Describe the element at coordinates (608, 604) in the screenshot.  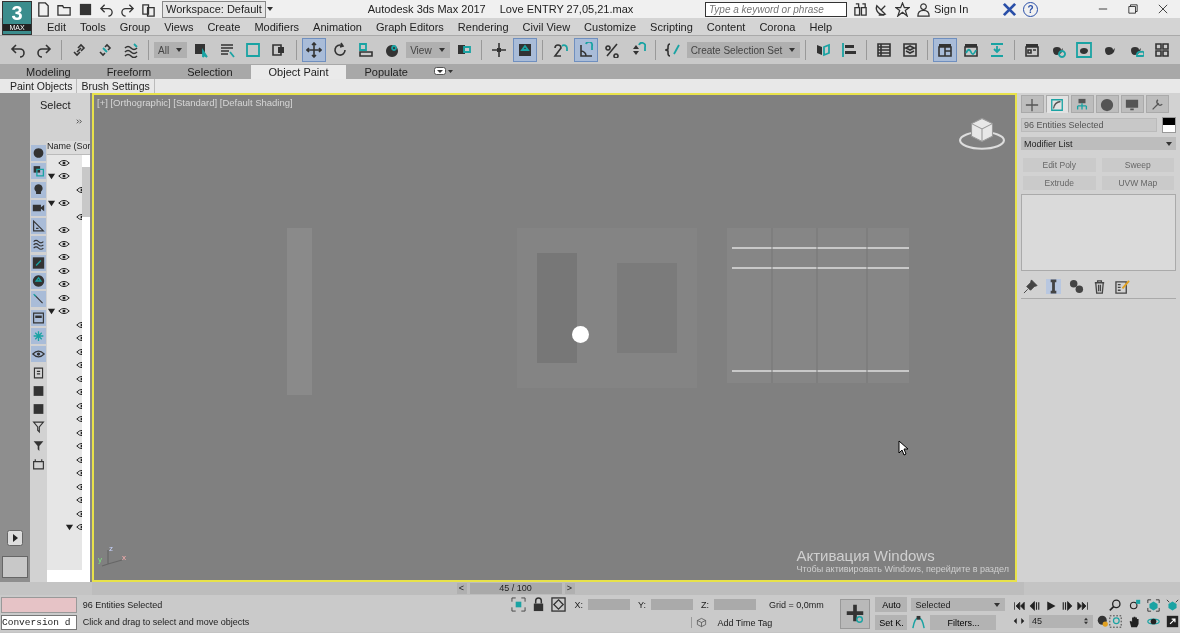
I see `x-coordinate-field` at that location.